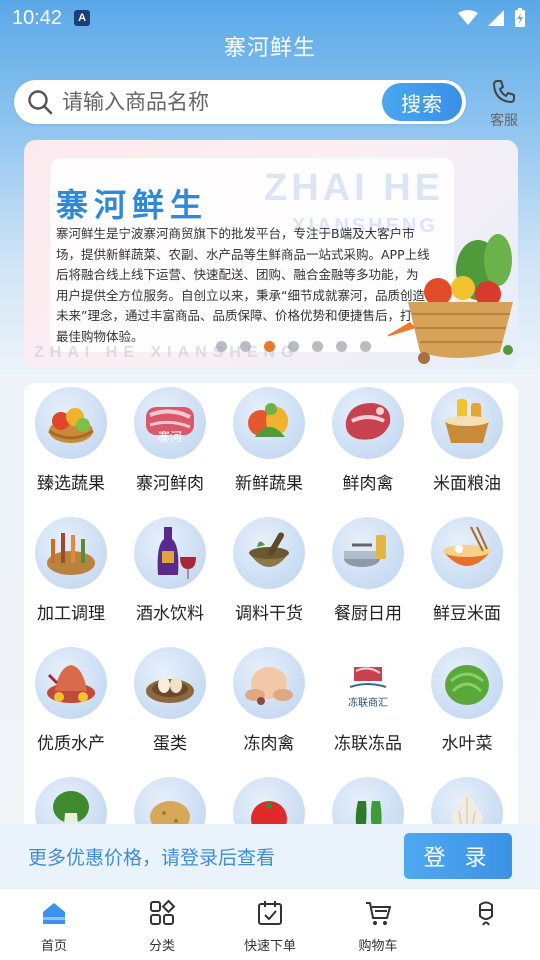 This screenshot has height=960, width=540. I want to click on category-item: 鲜肉禽, so click(368, 440).